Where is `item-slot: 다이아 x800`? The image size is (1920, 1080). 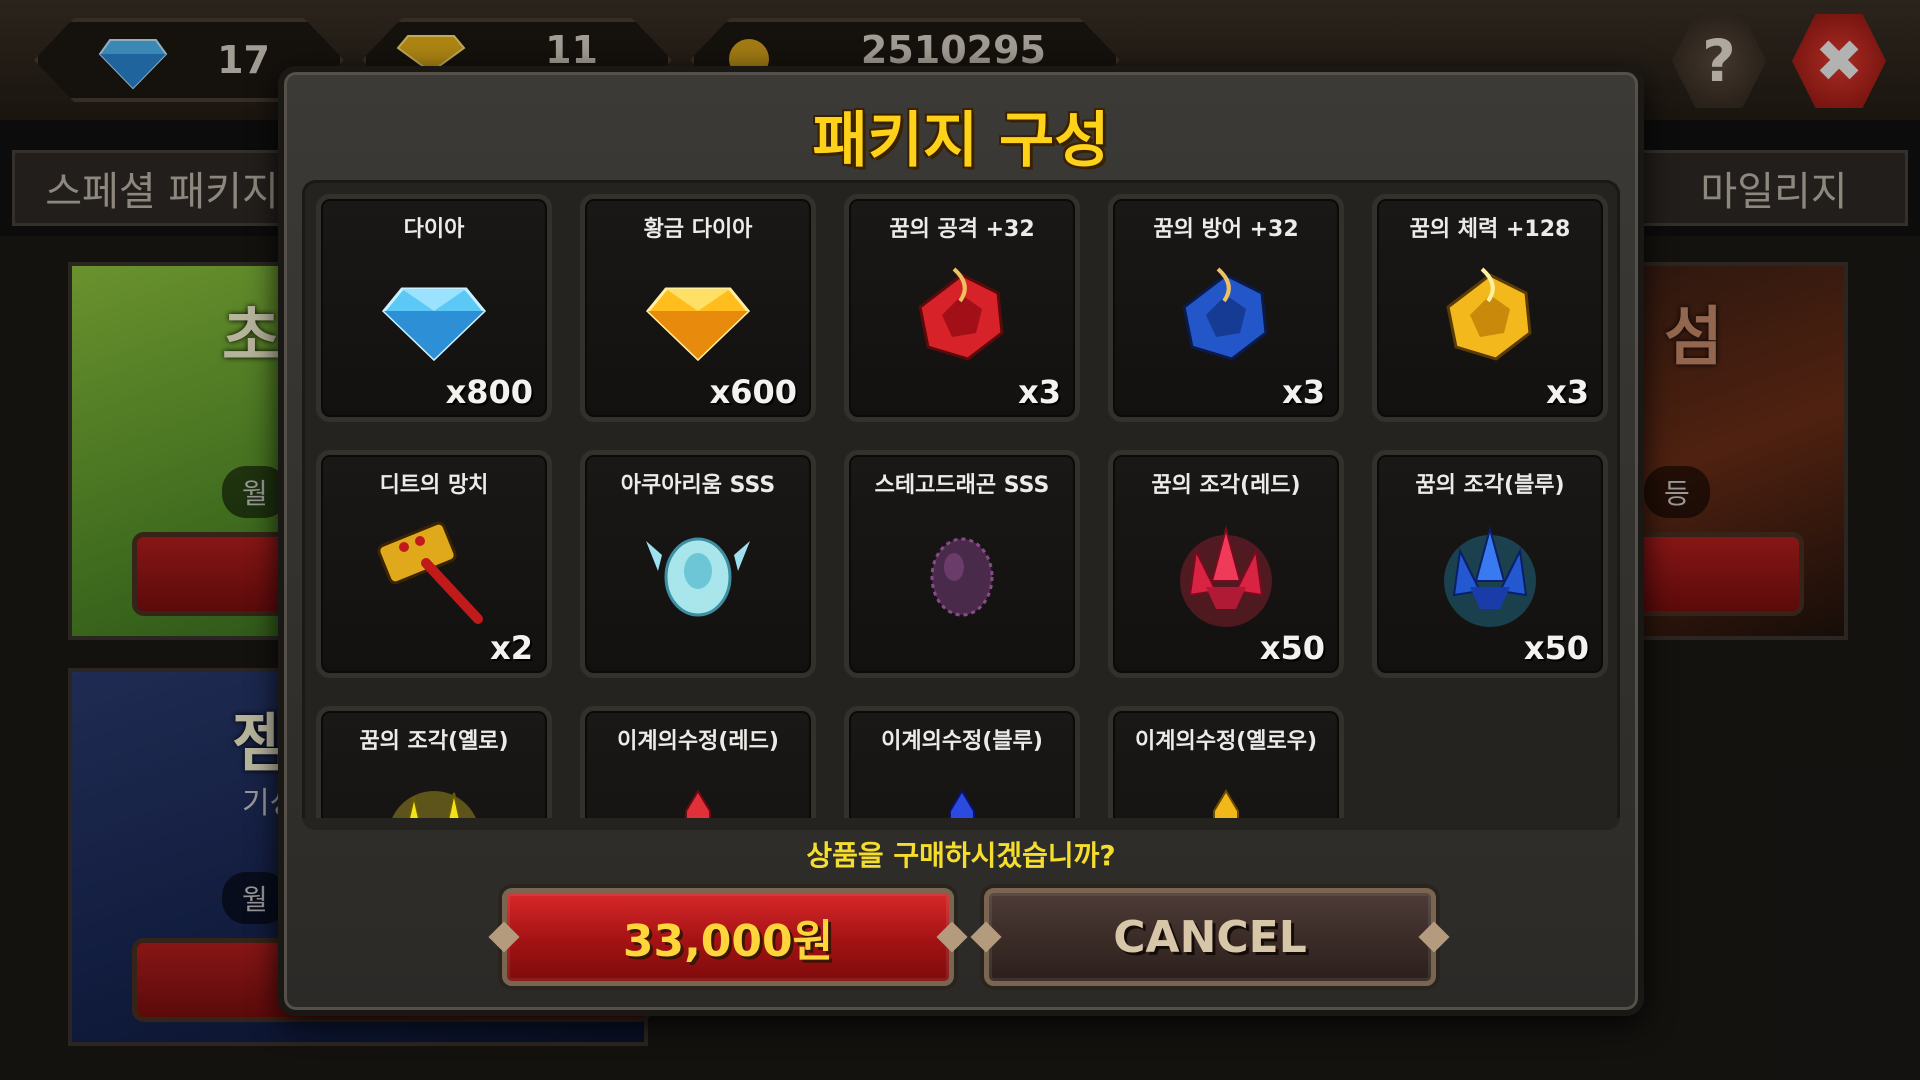
item-slot: 다이아 x800 is located at coordinates (434, 308).